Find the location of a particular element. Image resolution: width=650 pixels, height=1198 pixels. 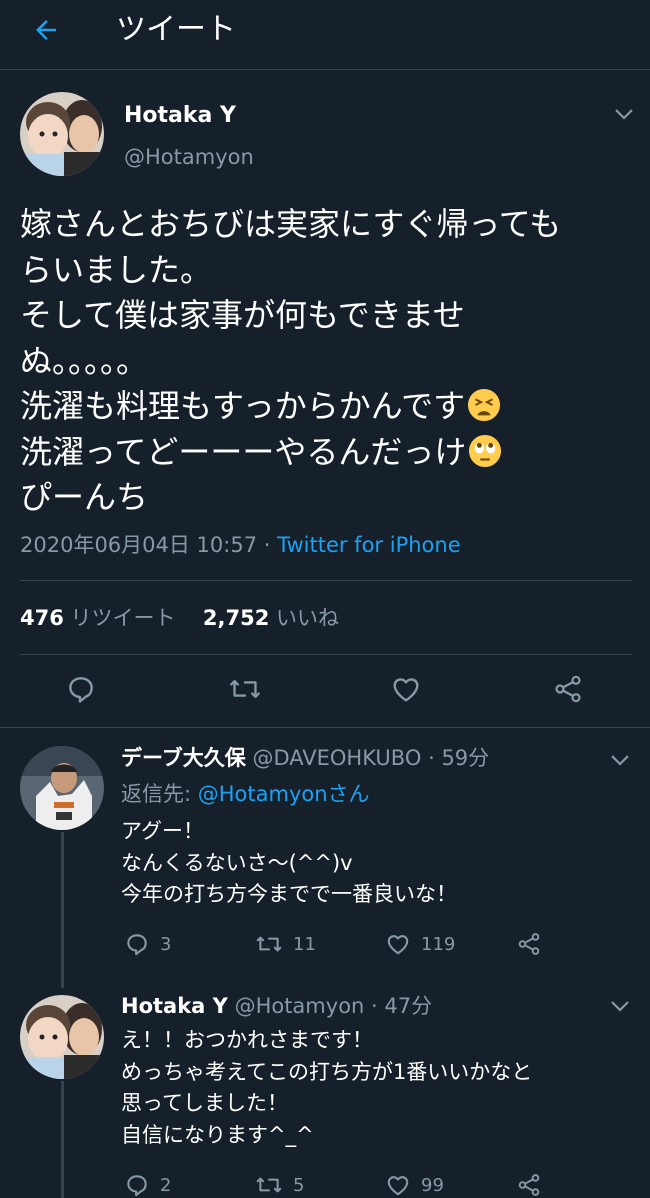

reply-button is located at coordinates (81, 689).